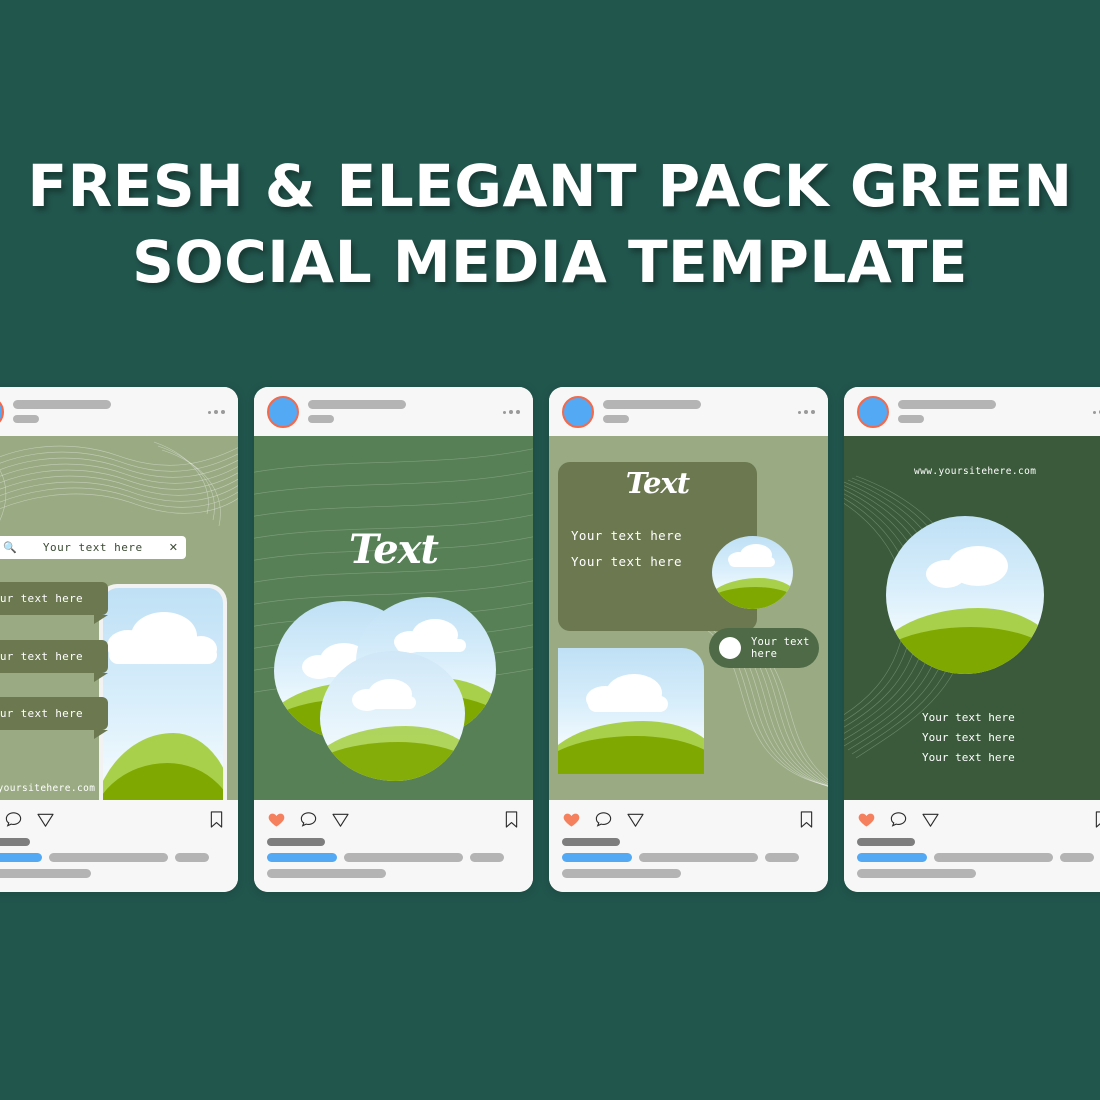 This screenshot has height=1100, width=1100. I want to click on card-5-line-1: Your text here, so click(968, 717).